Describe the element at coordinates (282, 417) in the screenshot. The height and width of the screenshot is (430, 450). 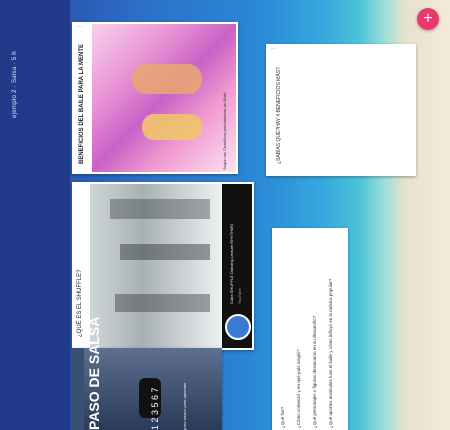
I see `question-line: ¿Qué fue?` at that location.